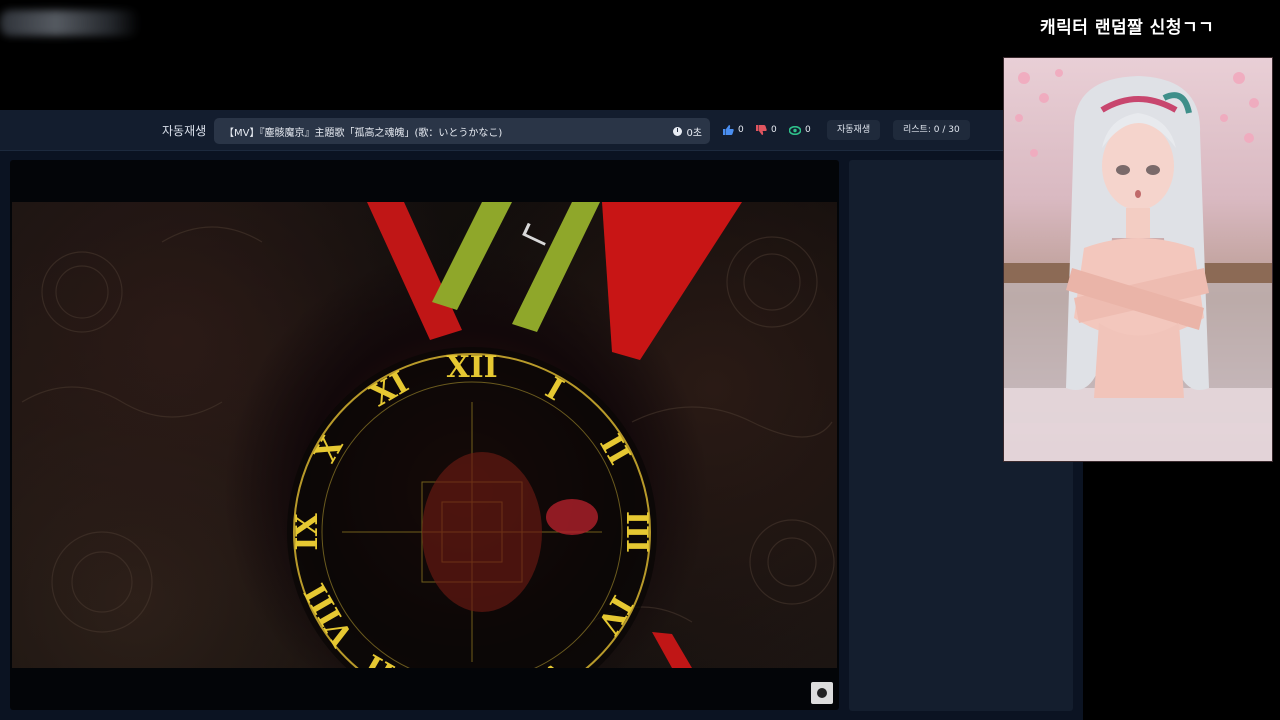 The image size is (1280, 720). I want to click on clock-numeral: IX, so click(307, 532).